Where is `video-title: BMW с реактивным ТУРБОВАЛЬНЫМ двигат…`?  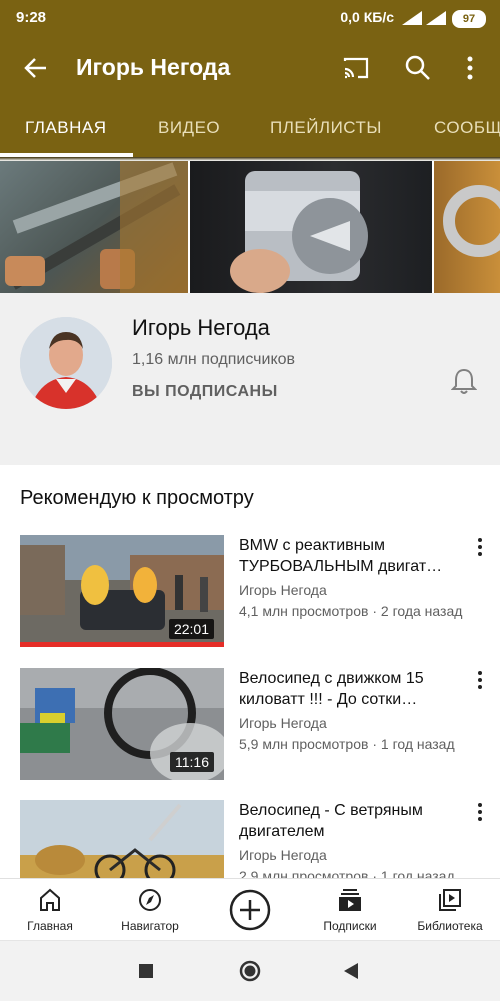 video-title: BMW с реактивным ТУРБОВАЛЬНЫМ двигат… is located at coordinates (353, 556).